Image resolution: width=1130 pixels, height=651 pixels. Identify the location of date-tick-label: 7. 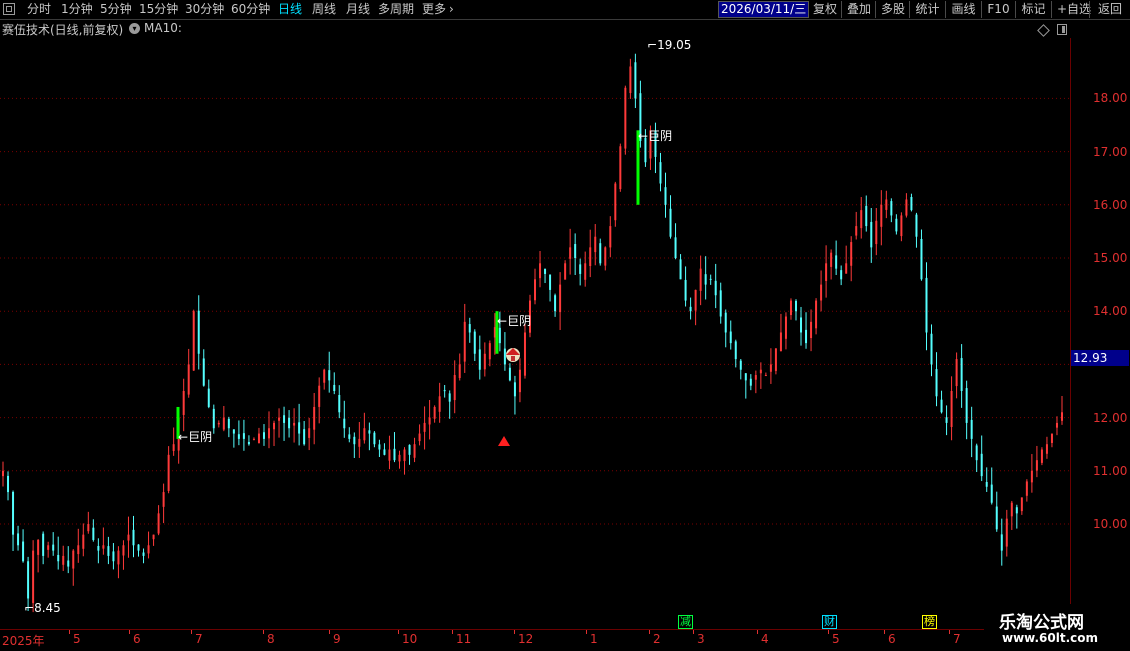
(199, 639).